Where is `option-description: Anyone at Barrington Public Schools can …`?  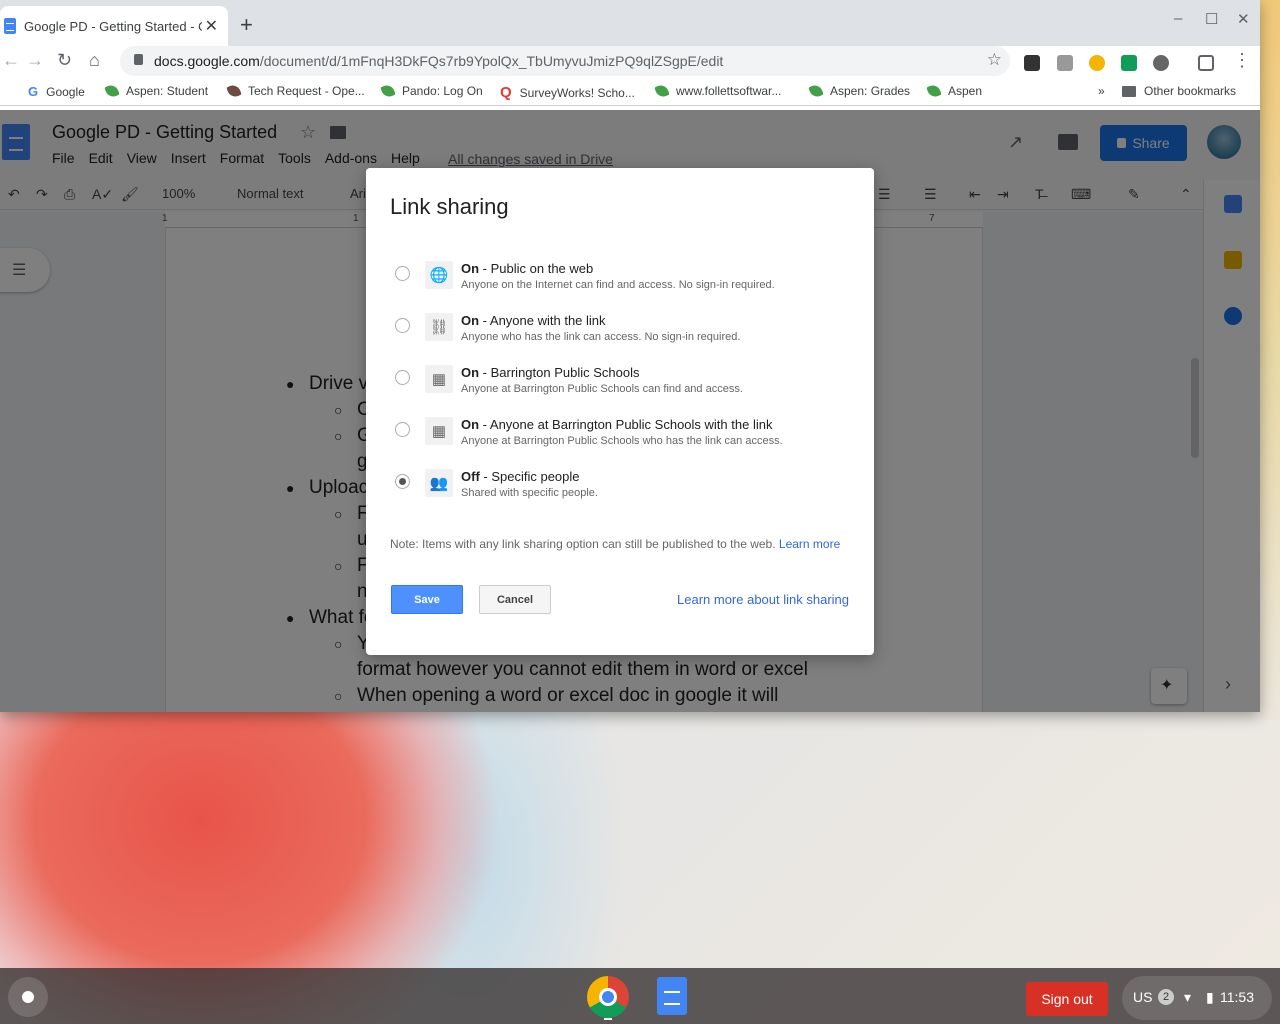
option-description: Anyone at Barrington Public Schools can … is located at coordinates (602, 389).